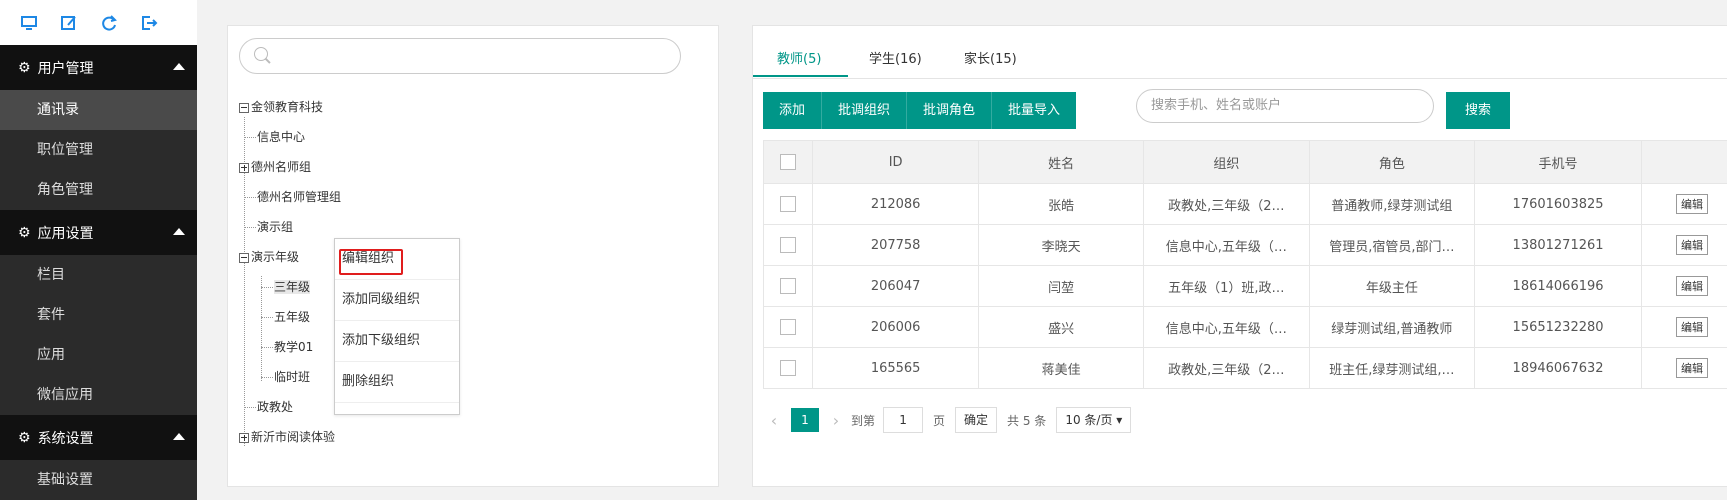 The width and height of the screenshot is (1727, 500). I want to click on pagination: ‹ 1 › 到第 1 页 确定 共 5 条 10 条/页 ▾, so click(947, 420).